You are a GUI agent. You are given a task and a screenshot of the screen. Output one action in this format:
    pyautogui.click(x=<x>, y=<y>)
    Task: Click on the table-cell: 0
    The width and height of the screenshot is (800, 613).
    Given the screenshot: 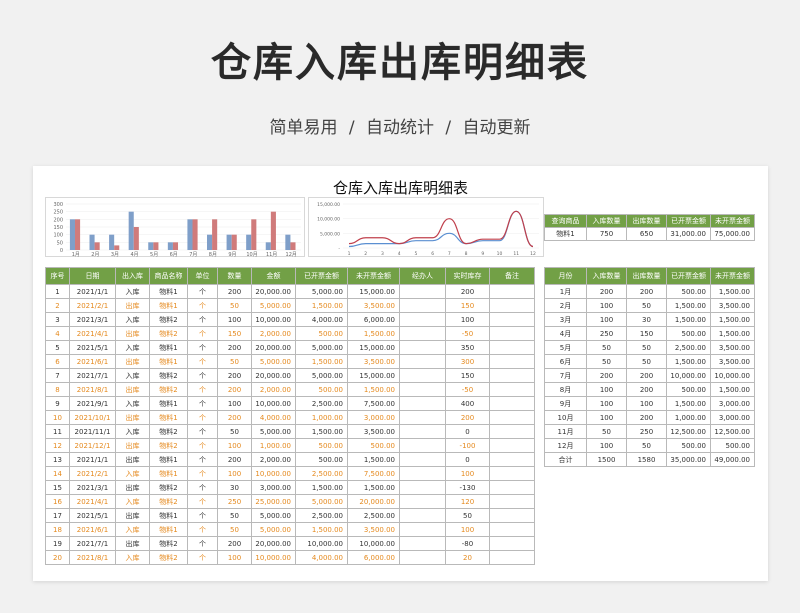 What is the action you would take?
    pyautogui.click(x=467, y=431)
    